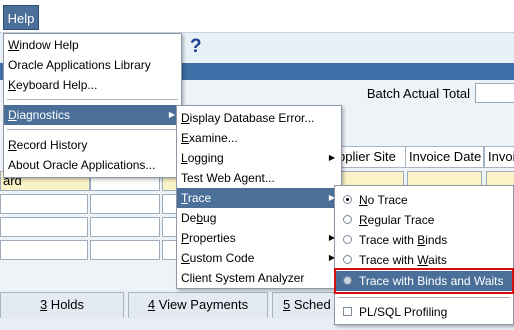 The width and height of the screenshot is (514, 330). What do you see at coordinates (259, 218) in the screenshot?
I see `menu-item-debug: Debug` at bounding box center [259, 218].